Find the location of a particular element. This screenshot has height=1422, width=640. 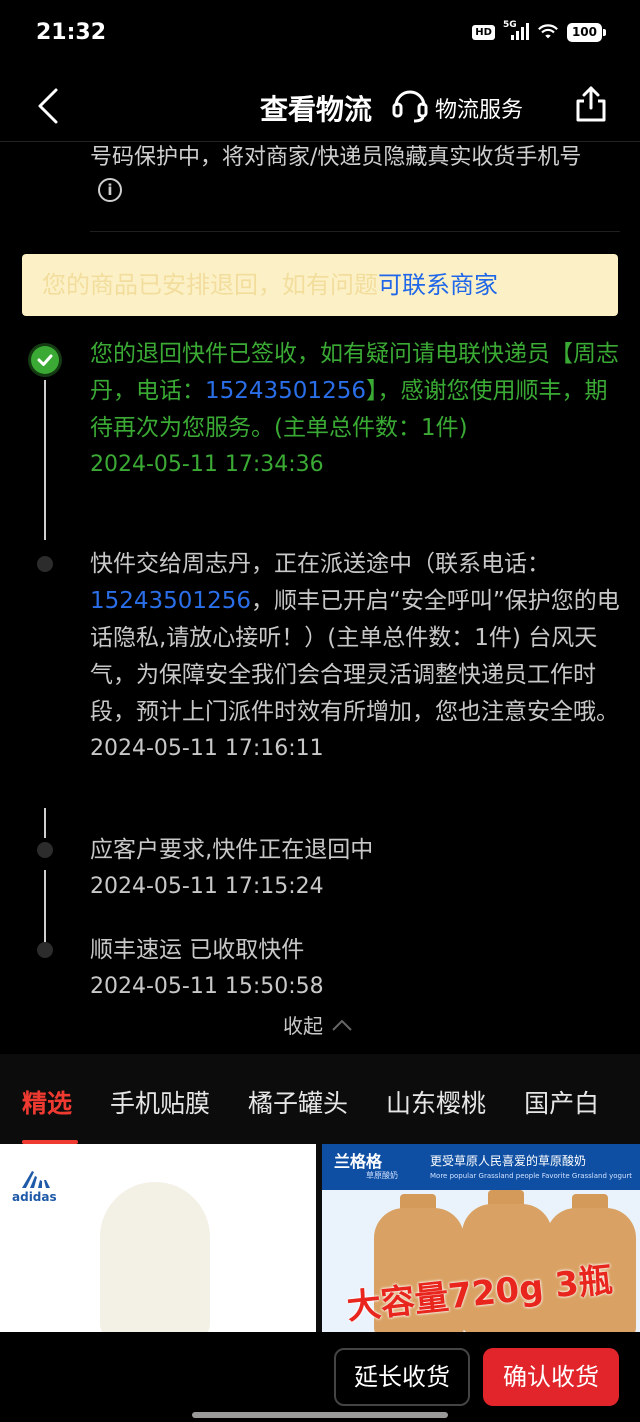

tab-domestic: 国产白 is located at coordinates (561, 1102).